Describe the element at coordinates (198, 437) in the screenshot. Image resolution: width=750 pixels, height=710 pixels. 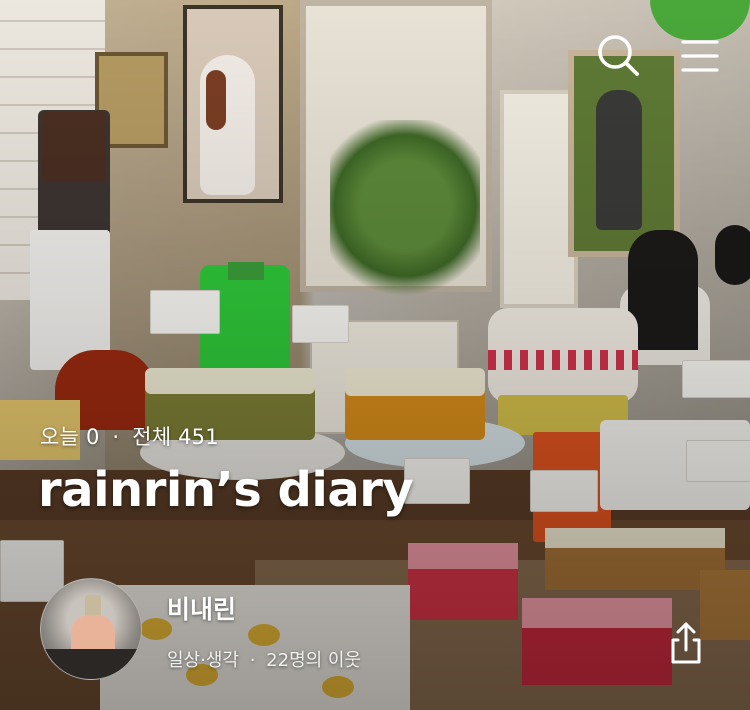
I see `total-count: 451` at that location.